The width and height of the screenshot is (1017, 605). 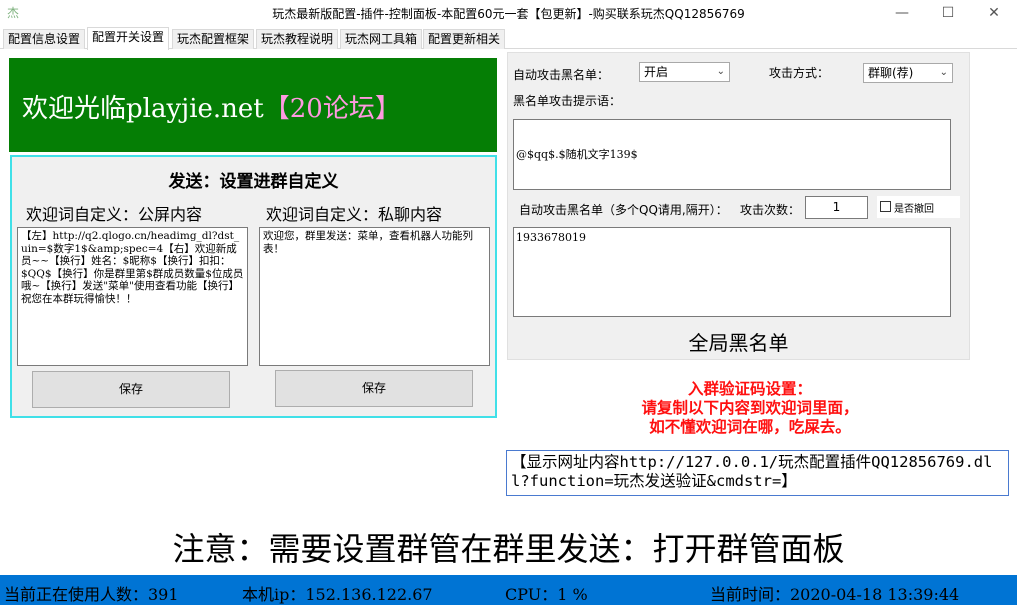 I want to click on banner-text: 欢迎光临playjie.net【20论坛】, so click(x=211, y=106).